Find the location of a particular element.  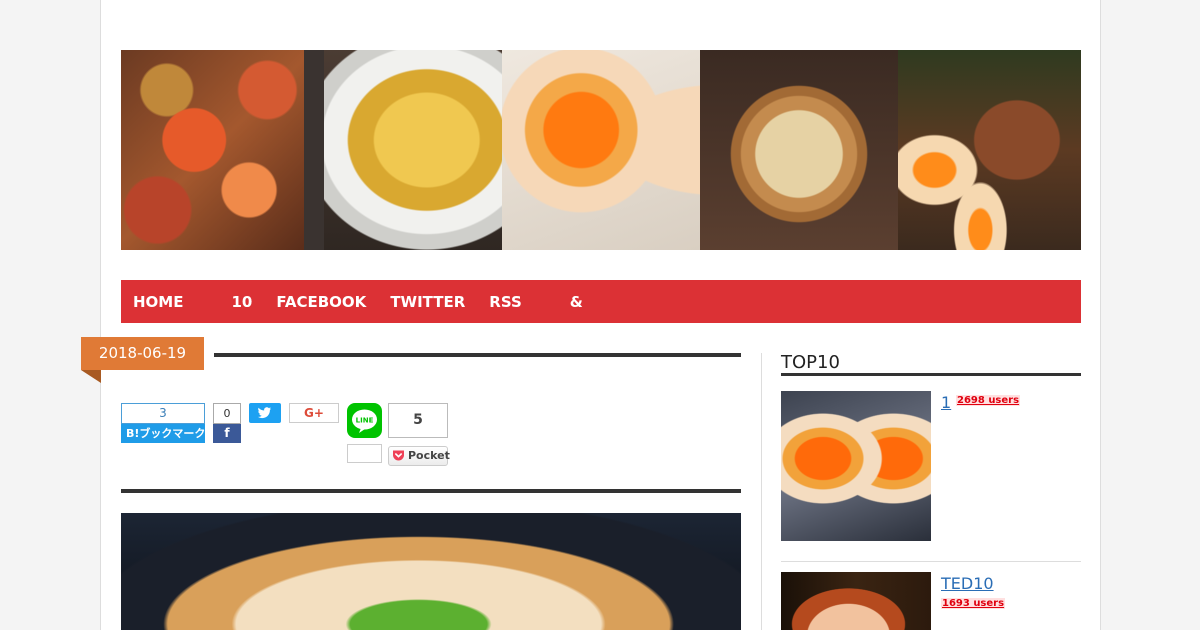

sidebar-divider is located at coordinates (761, 491).